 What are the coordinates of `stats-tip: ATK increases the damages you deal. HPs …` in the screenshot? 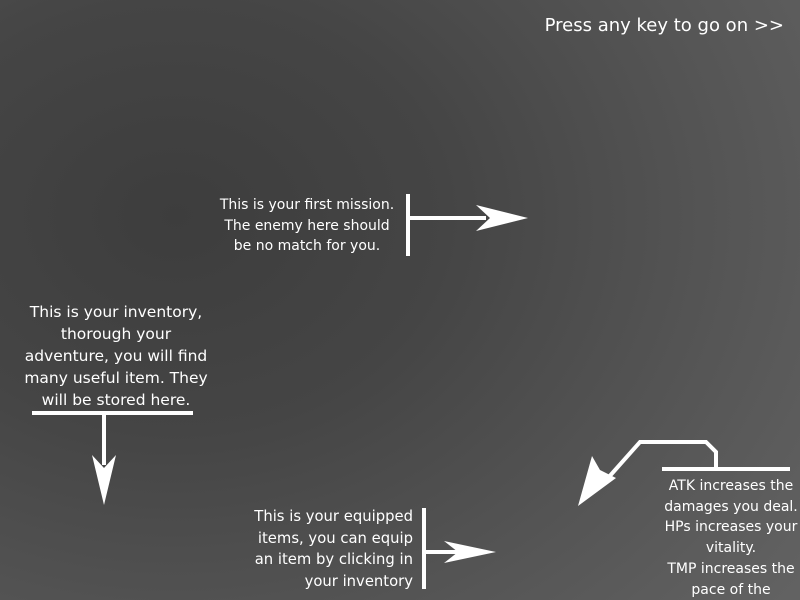 It's located at (731, 538).